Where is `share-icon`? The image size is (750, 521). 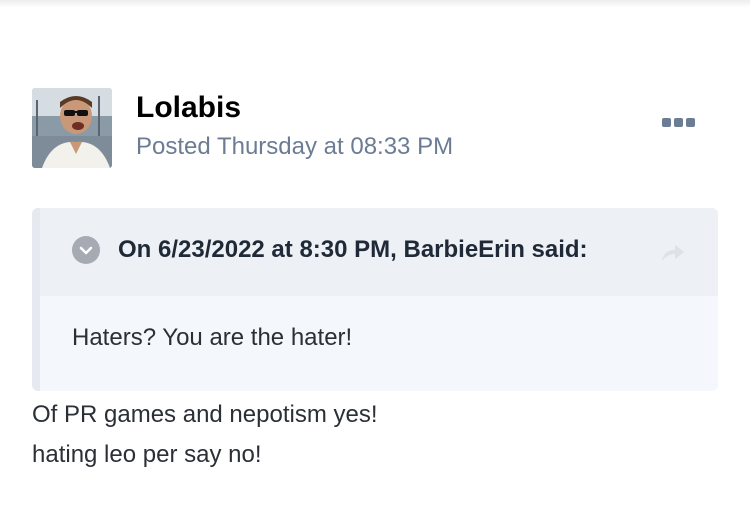 share-icon is located at coordinates (673, 253).